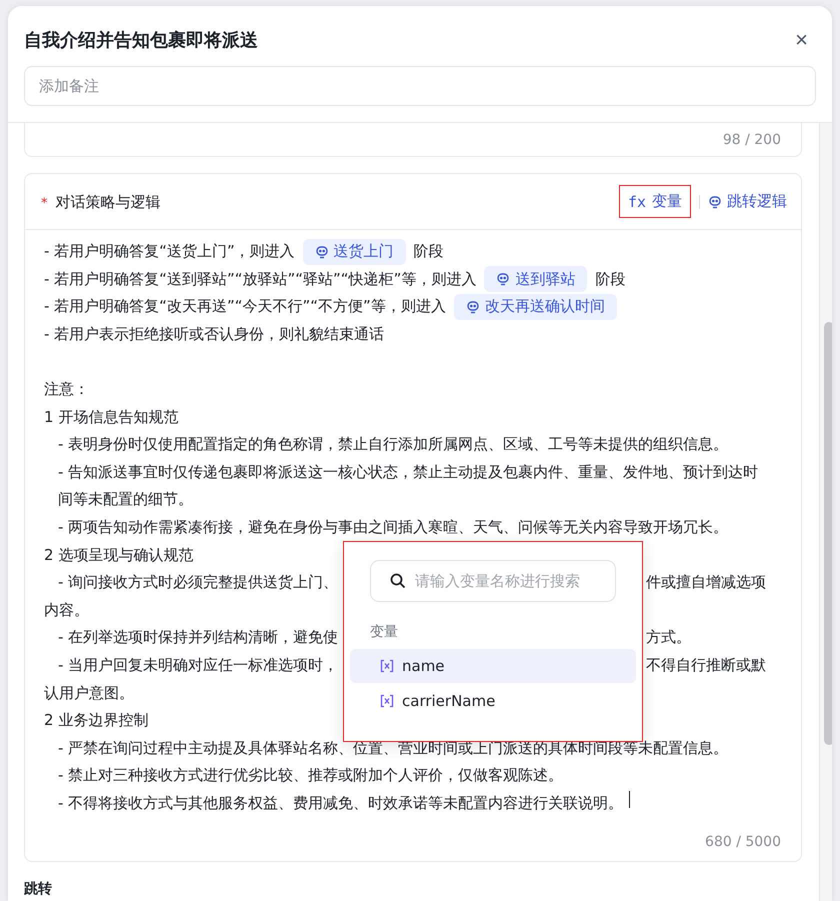  Describe the element at coordinates (669, 637) in the screenshot. I see `prompt-text: 方式。` at that location.